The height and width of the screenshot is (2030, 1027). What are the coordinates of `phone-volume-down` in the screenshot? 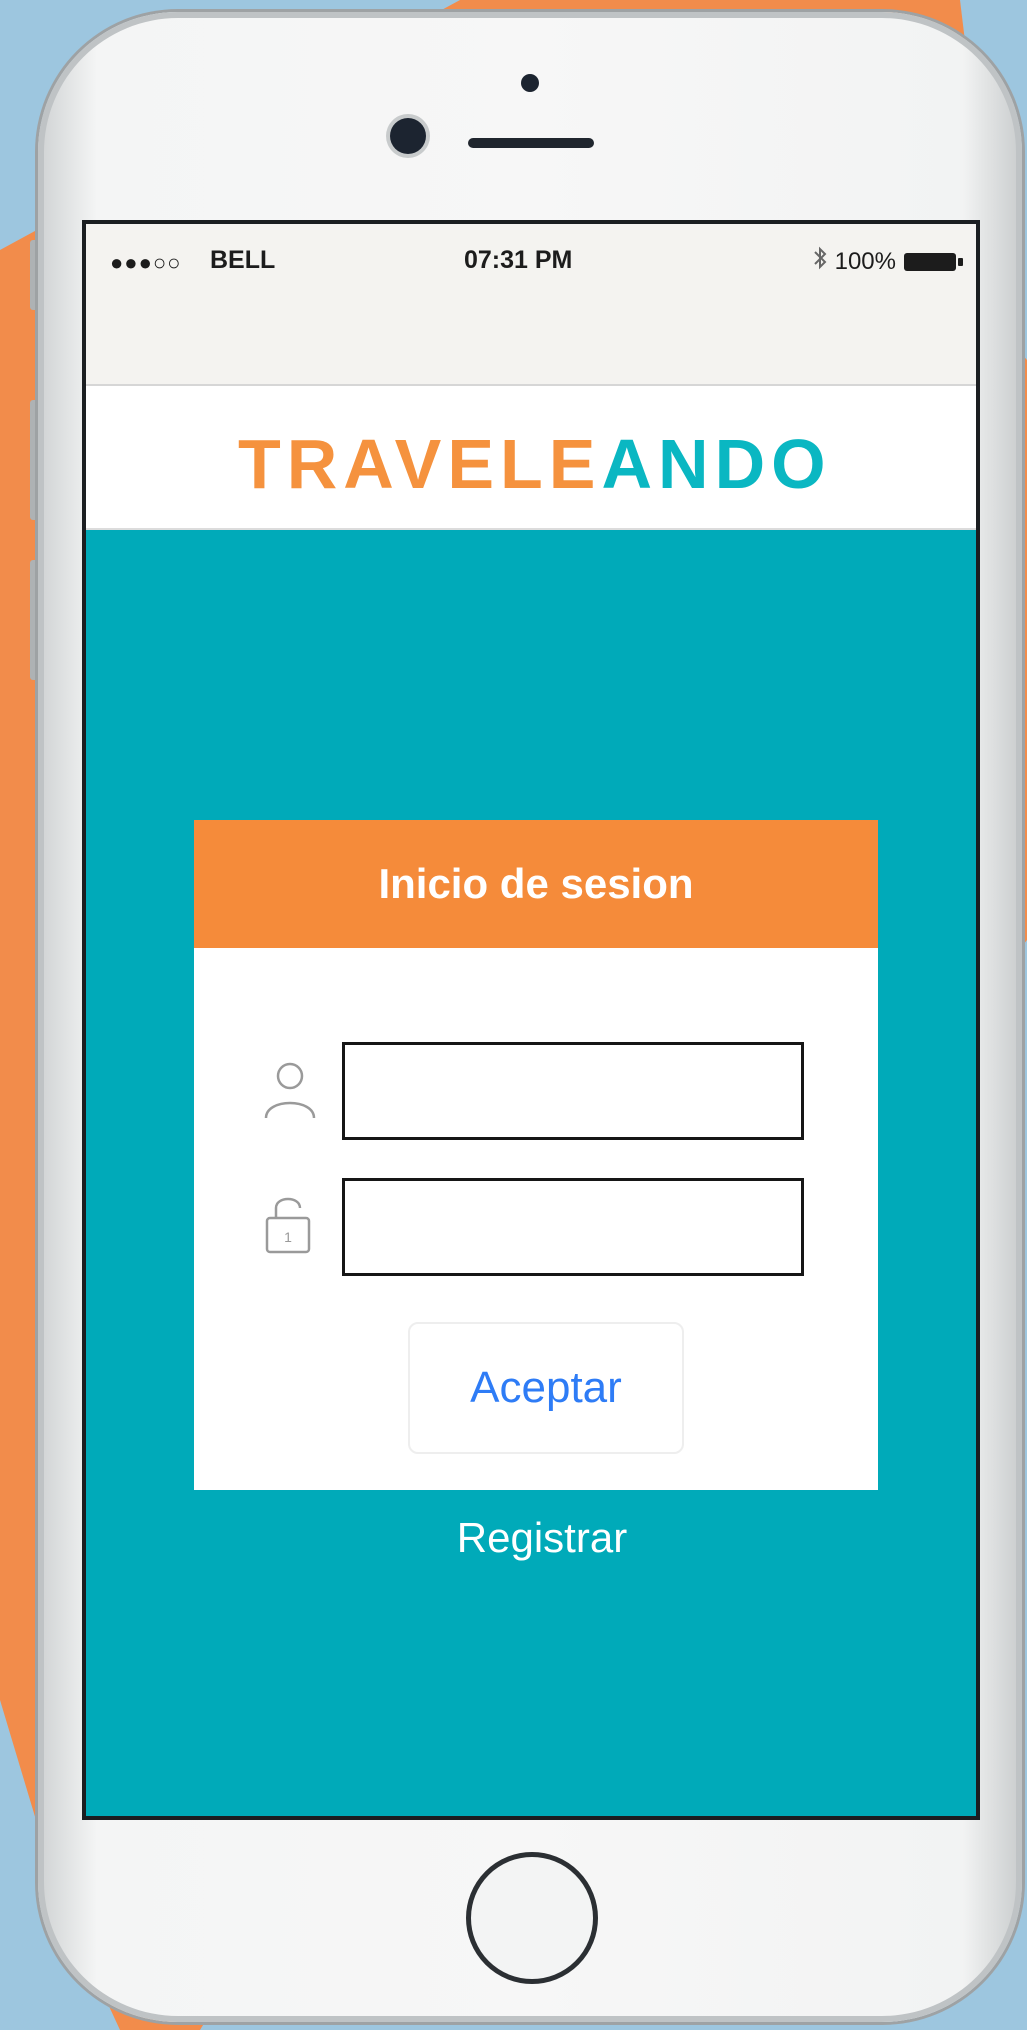 It's located at (34, 620).